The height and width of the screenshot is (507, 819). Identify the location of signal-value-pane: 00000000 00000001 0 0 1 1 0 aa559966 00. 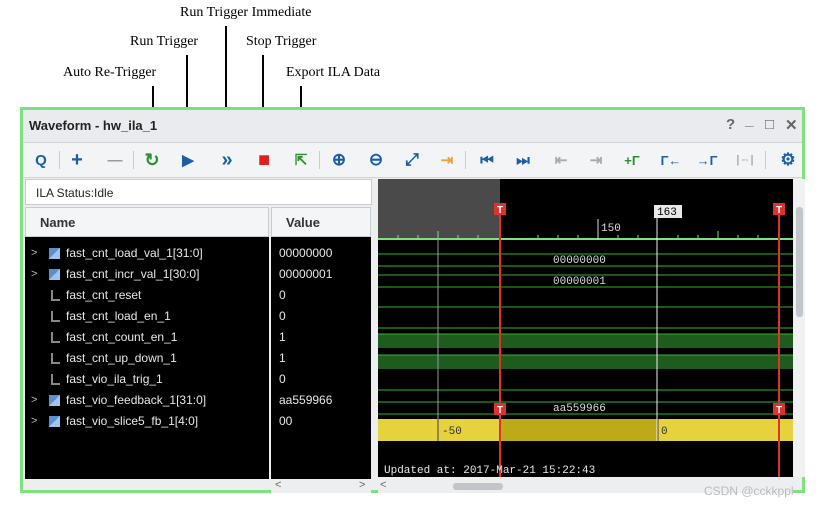
(321, 352).